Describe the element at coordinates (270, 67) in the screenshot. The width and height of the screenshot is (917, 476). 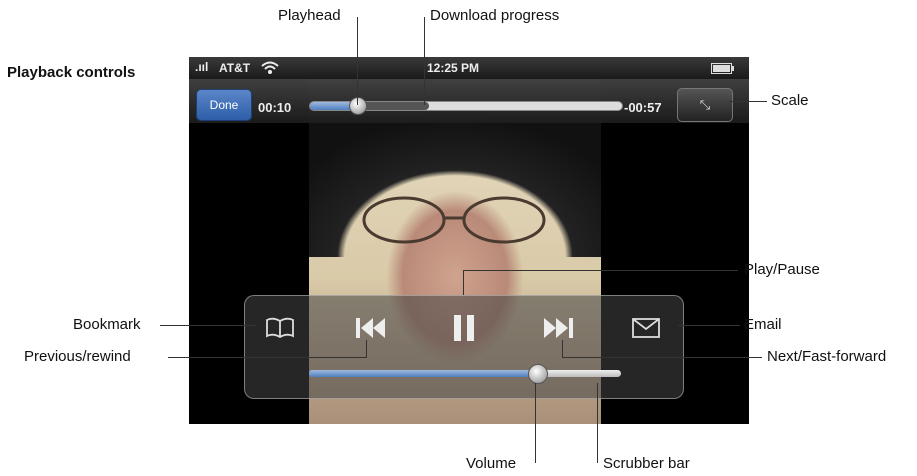
I see `wifi-icon` at that location.